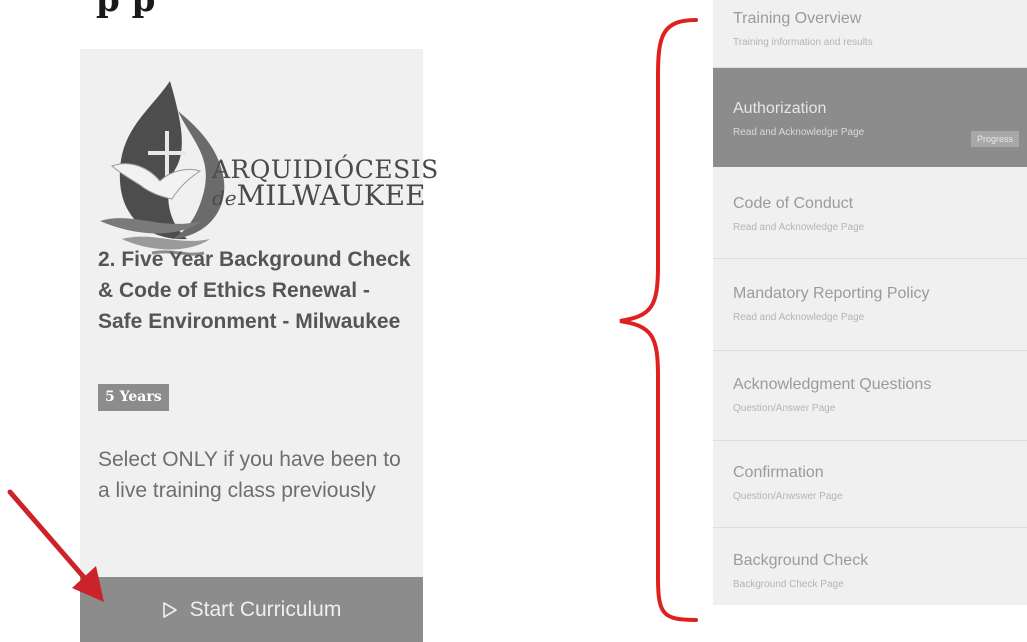  I want to click on step-subtitle: Background Check Page, so click(788, 584).